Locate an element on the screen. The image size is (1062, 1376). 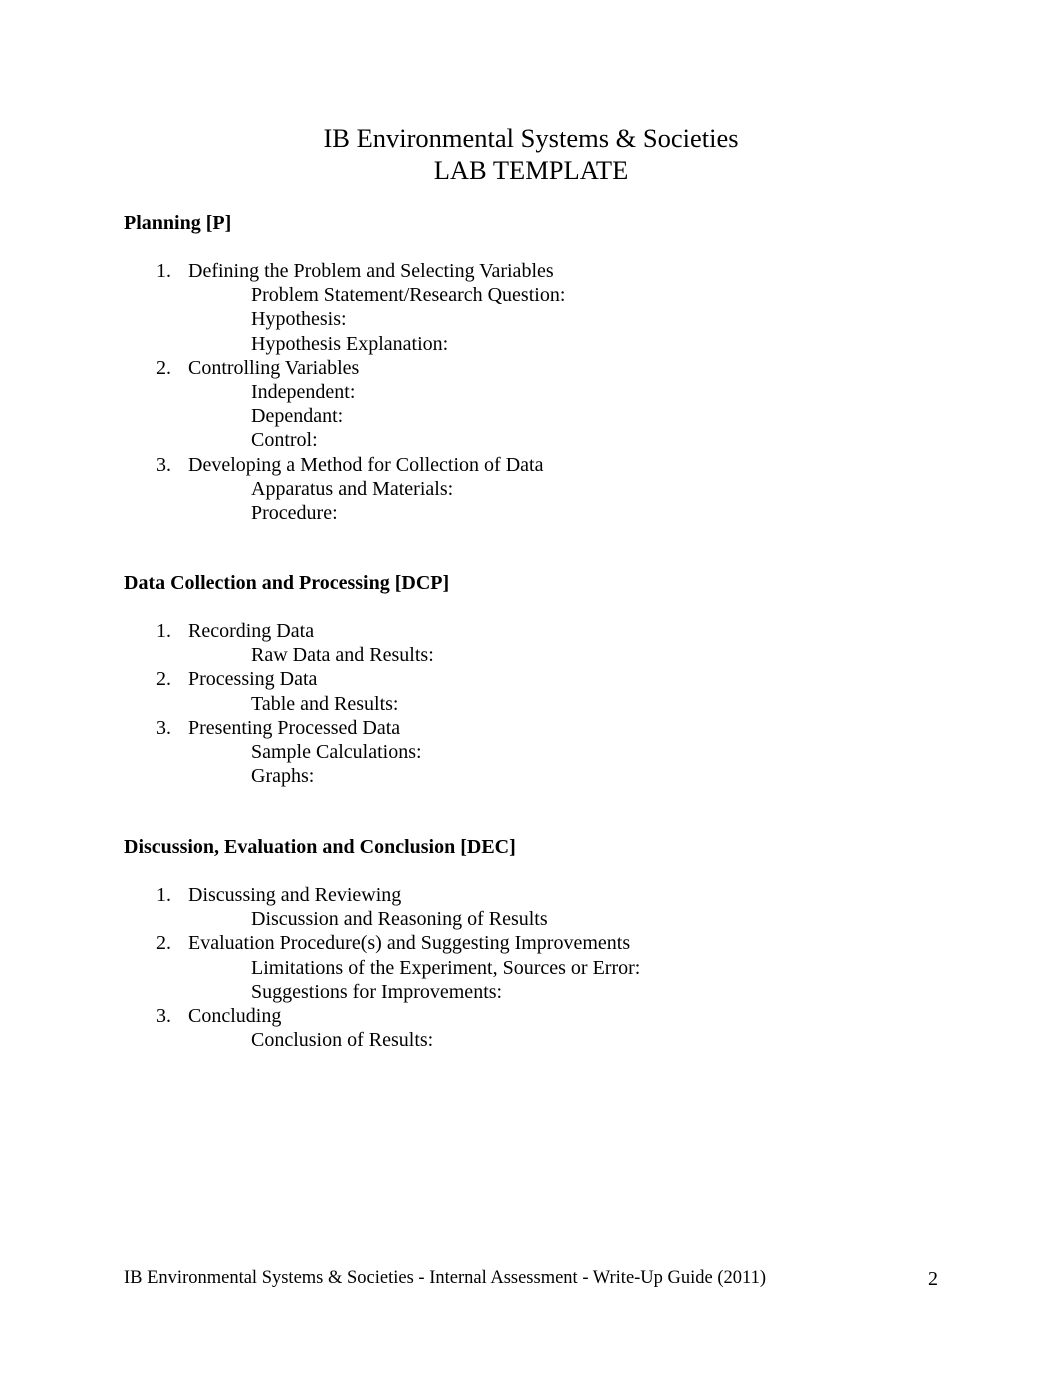
sub-item: Hypothesis Explanation: is located at coordinates (350, 343).